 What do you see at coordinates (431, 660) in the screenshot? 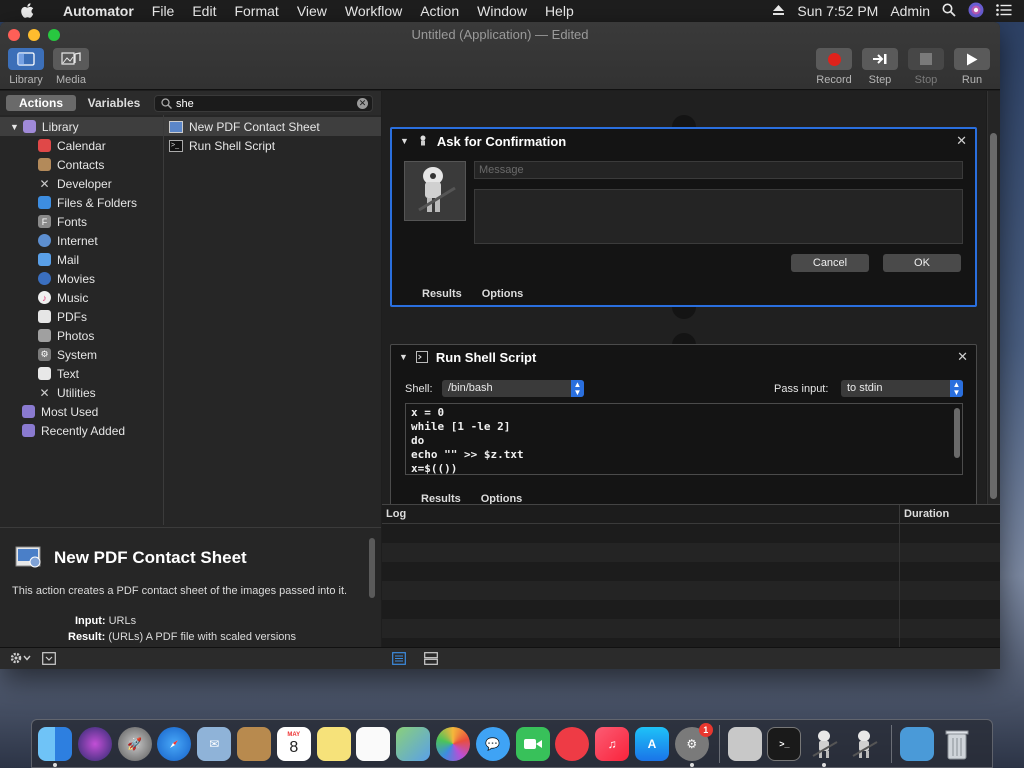
I see `split-view-icon` at bounding box center [431, 660].